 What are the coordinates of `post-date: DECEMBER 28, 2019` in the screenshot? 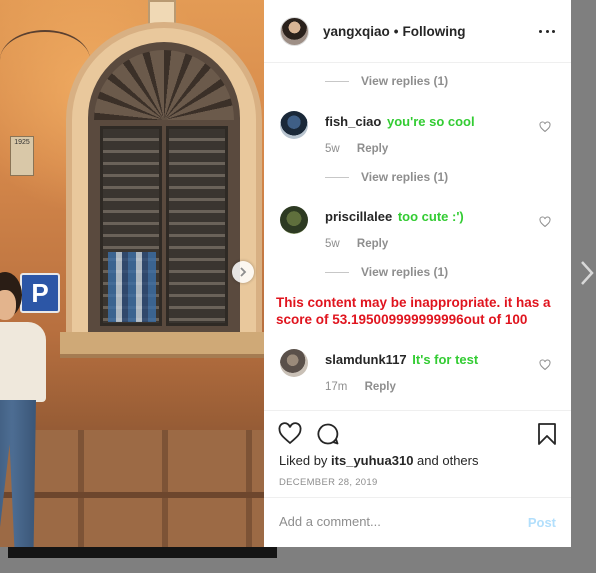 It's located at (328, 482).